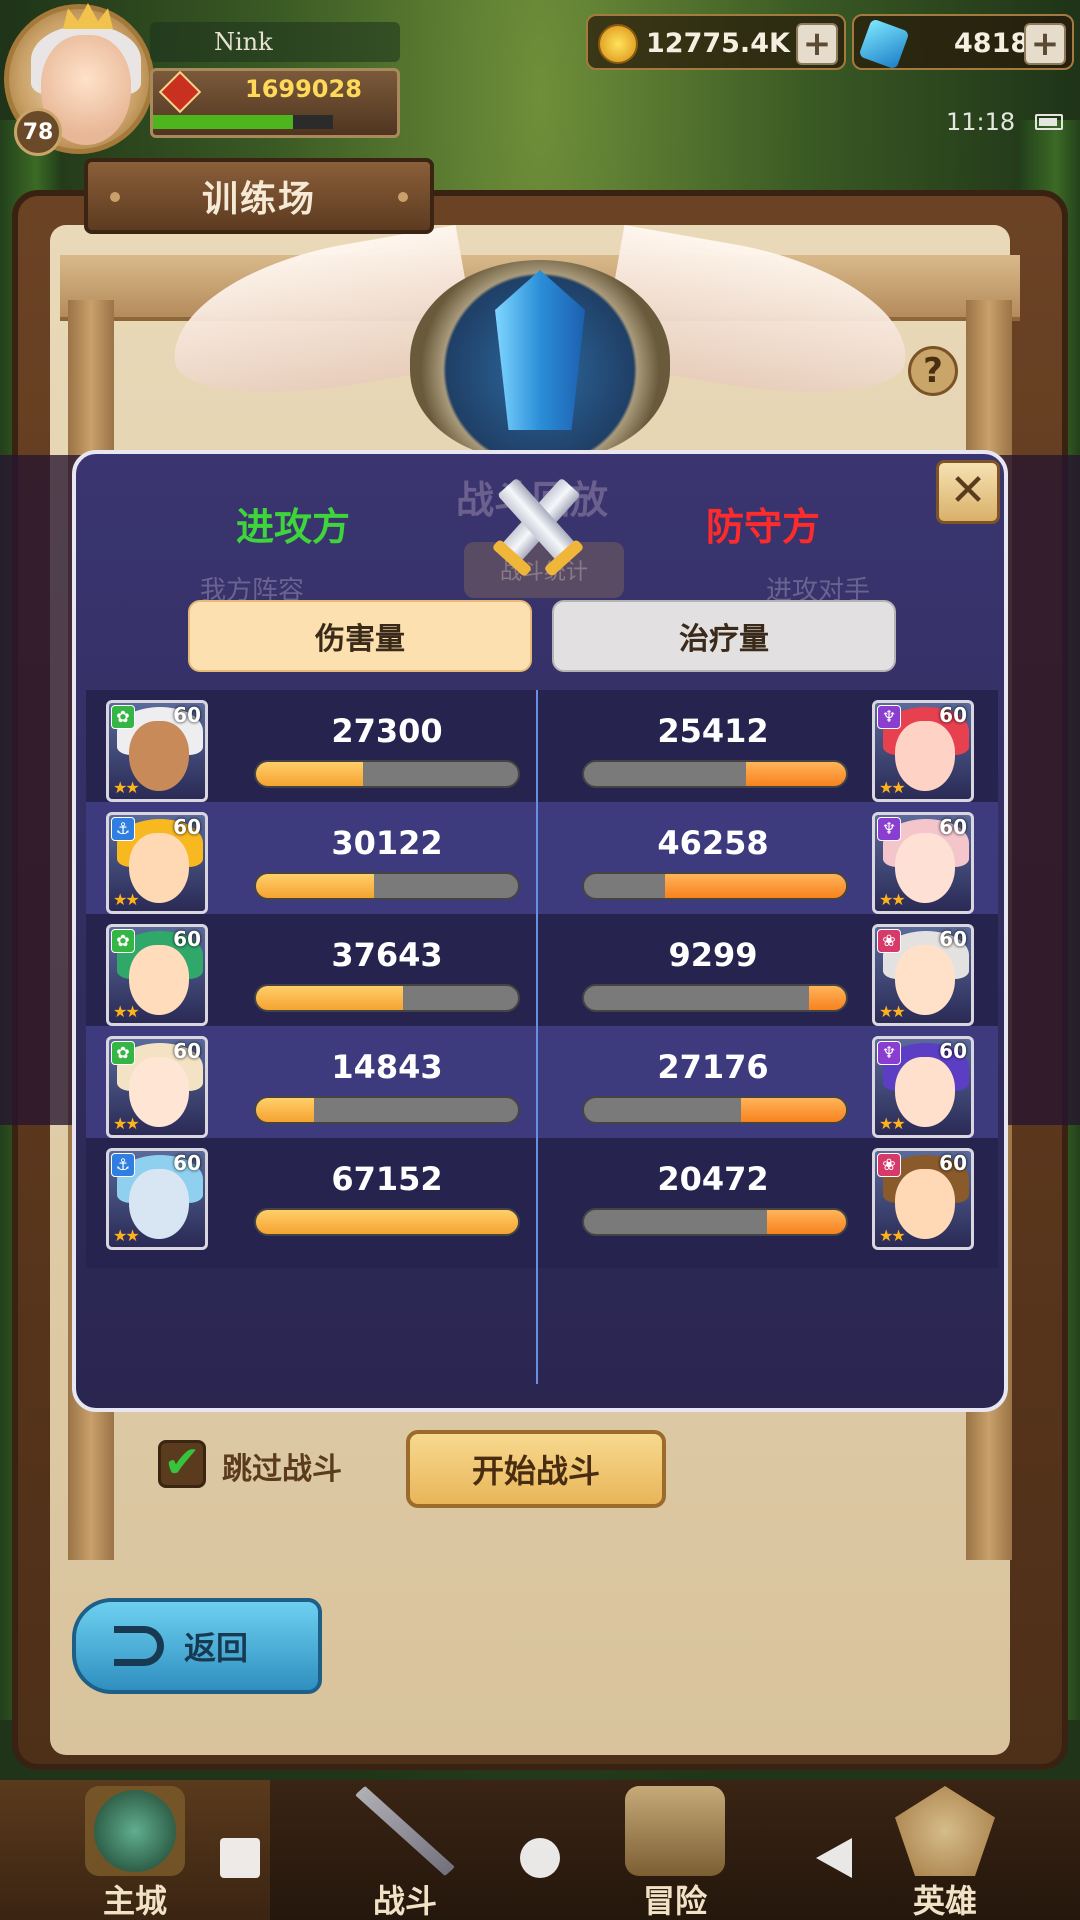 Image resolution: width=1080 pixels, height=1920 pixels. I want to click on attacker-label: 进攻方, so click(293, 527).